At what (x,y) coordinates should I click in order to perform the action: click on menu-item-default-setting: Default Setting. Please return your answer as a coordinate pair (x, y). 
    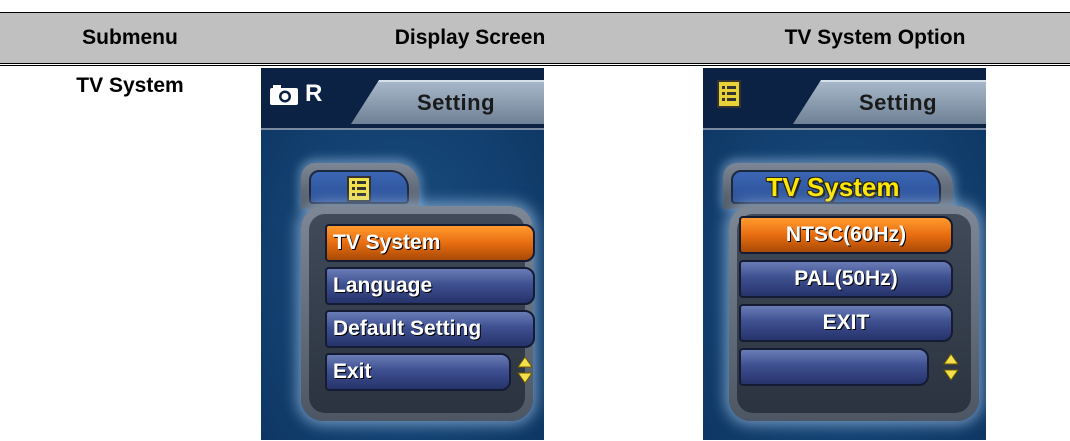
    Looking at the image, I should click on (430, 329).